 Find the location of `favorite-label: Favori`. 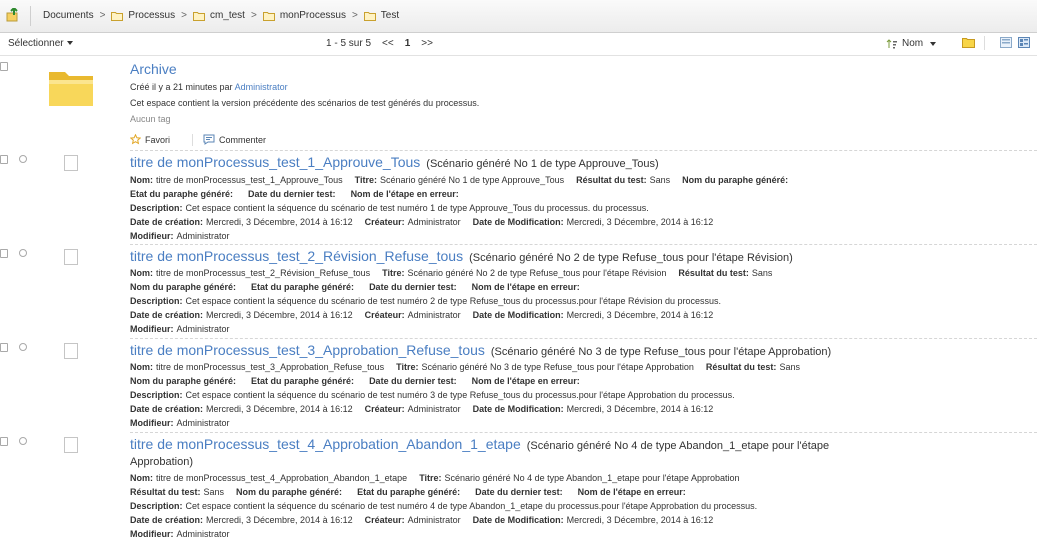

favorite-label: Favori is located at coordinates (158, 139).